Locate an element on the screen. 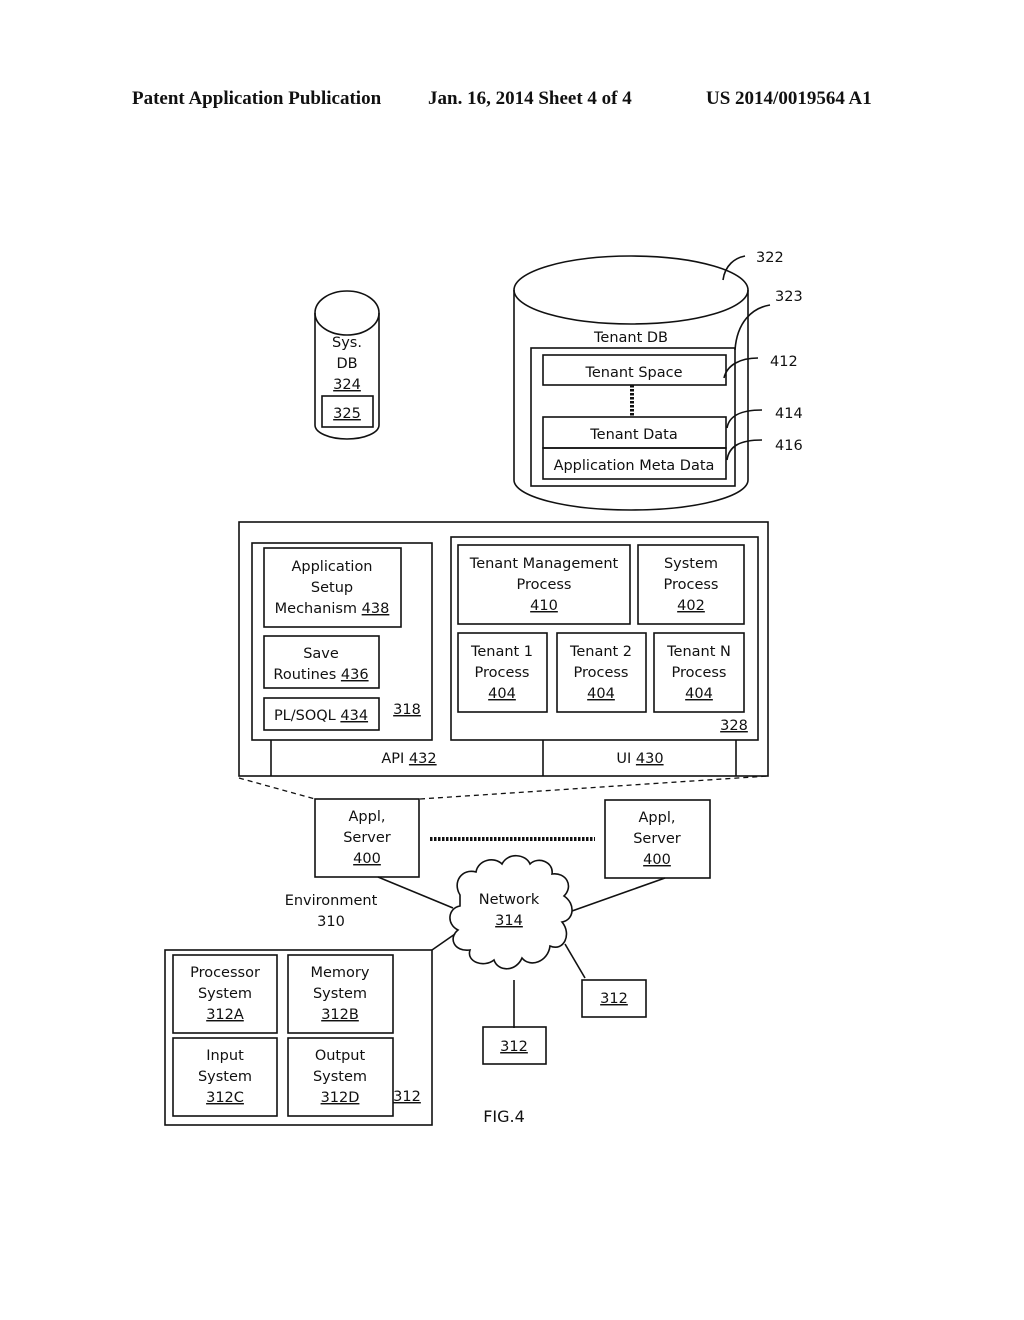 The image size is (1024, 1320). user-system-bottom-ref: 312 is located at coordinates (514, 1047).